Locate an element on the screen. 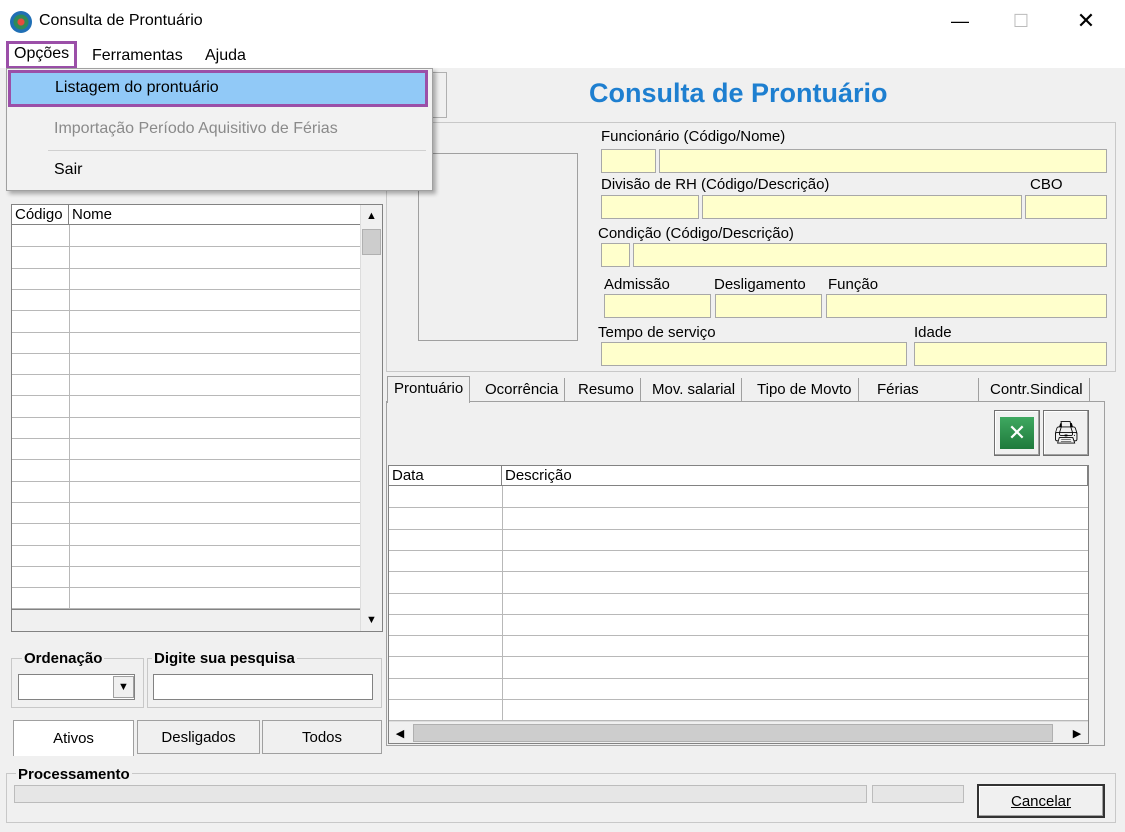  maximize-button: ☐ is located at coordinates (1021, 21).